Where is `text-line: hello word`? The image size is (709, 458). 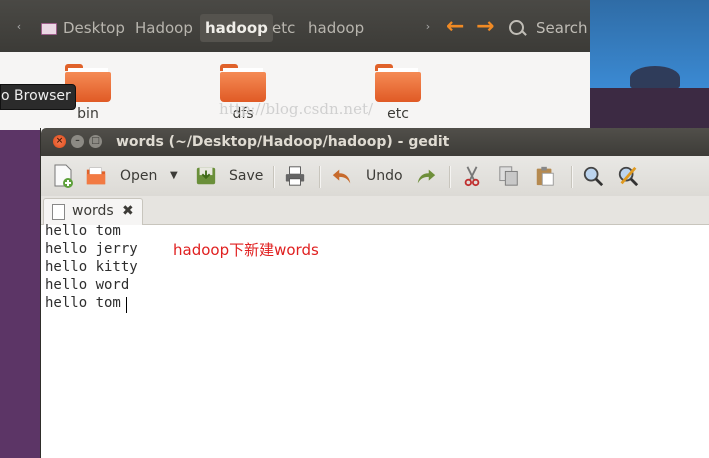
text-line: hello word is located at coordinates (87, 285).